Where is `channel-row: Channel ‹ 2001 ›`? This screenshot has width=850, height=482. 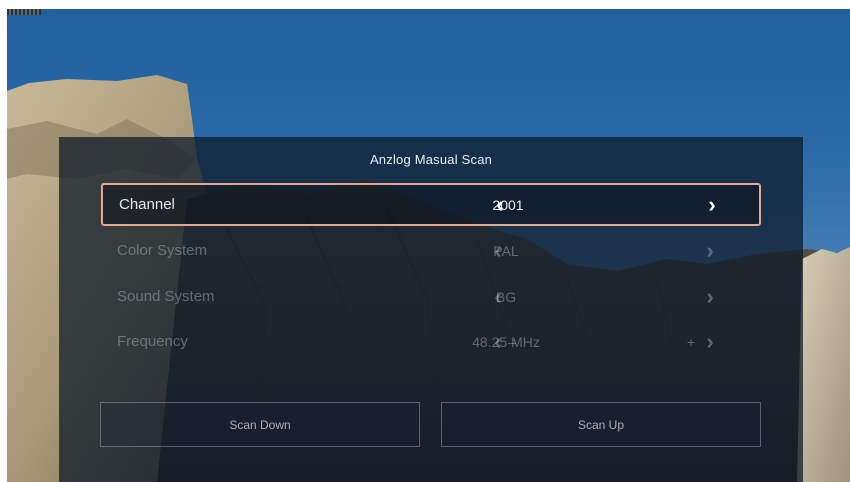 channel-row: Channel ‹ 2001 › is located at coordinates (431, 204).